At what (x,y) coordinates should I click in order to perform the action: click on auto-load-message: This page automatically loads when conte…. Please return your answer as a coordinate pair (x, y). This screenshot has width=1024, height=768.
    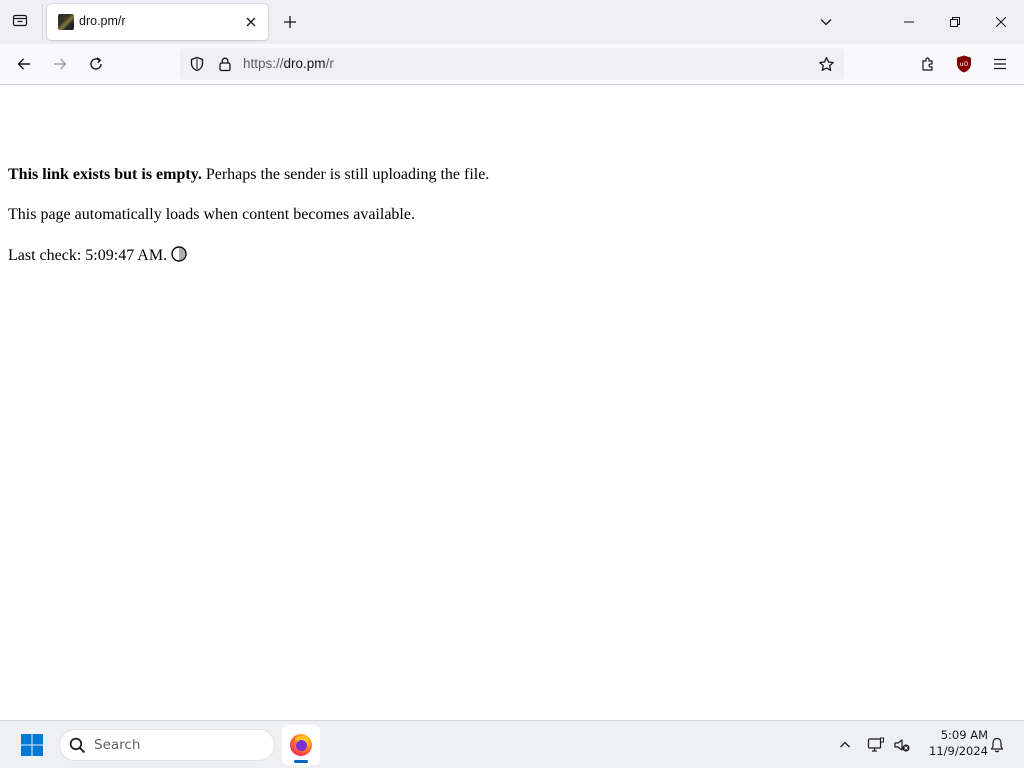
    Looking at the image, I should click on (211, 214).